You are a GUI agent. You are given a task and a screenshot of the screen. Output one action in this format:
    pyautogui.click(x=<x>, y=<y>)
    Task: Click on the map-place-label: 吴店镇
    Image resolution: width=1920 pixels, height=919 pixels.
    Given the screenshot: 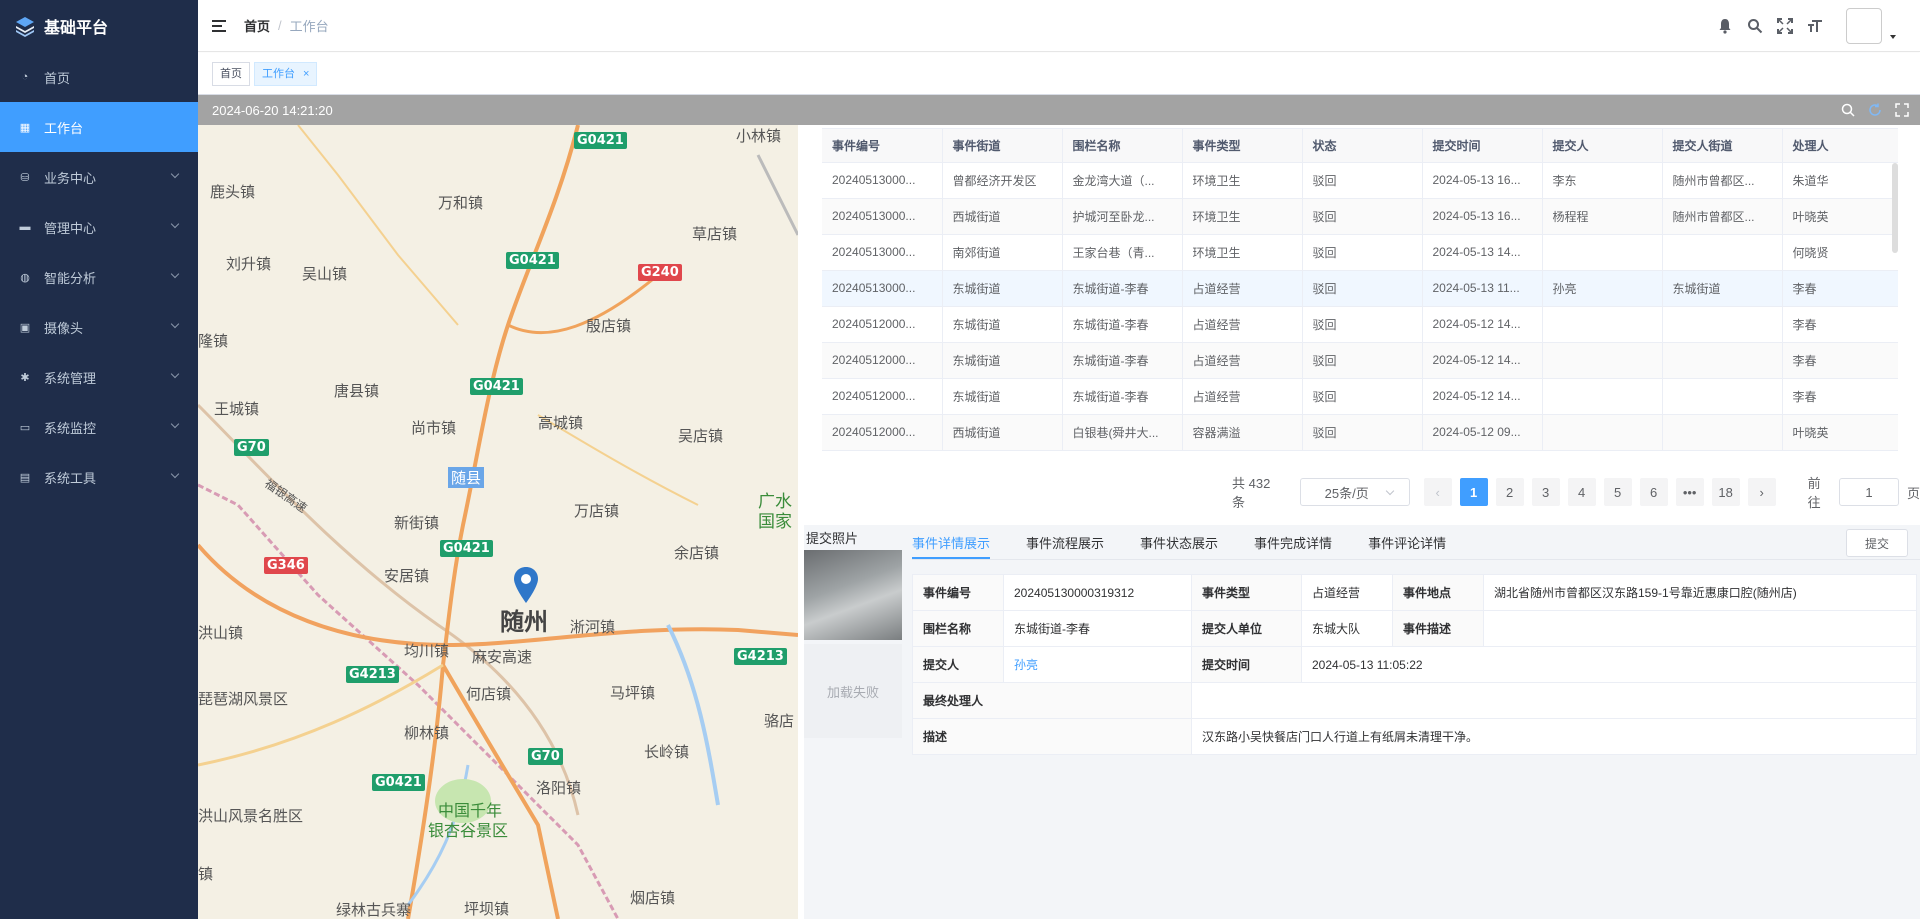 What is the action you would take?
    pyautogui.click(x=701, y=436)
    